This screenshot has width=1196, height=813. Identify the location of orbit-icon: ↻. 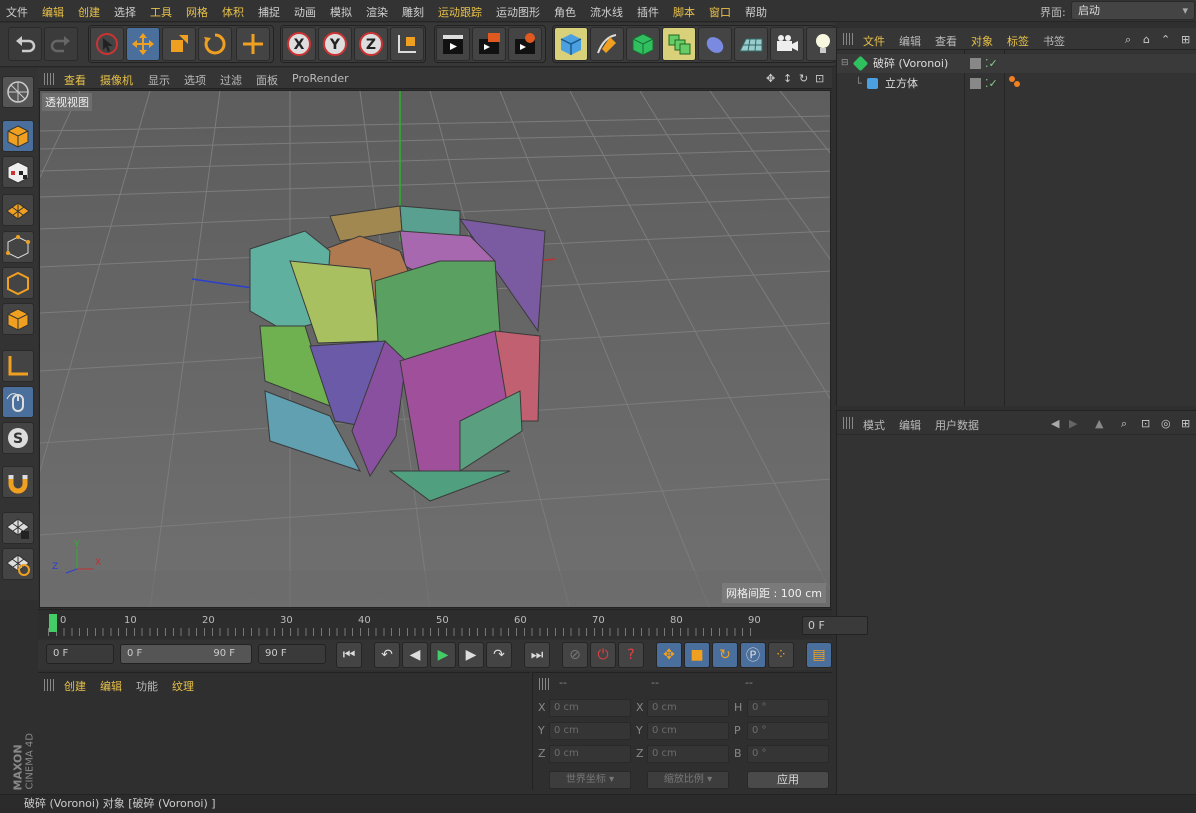
(803, 78).